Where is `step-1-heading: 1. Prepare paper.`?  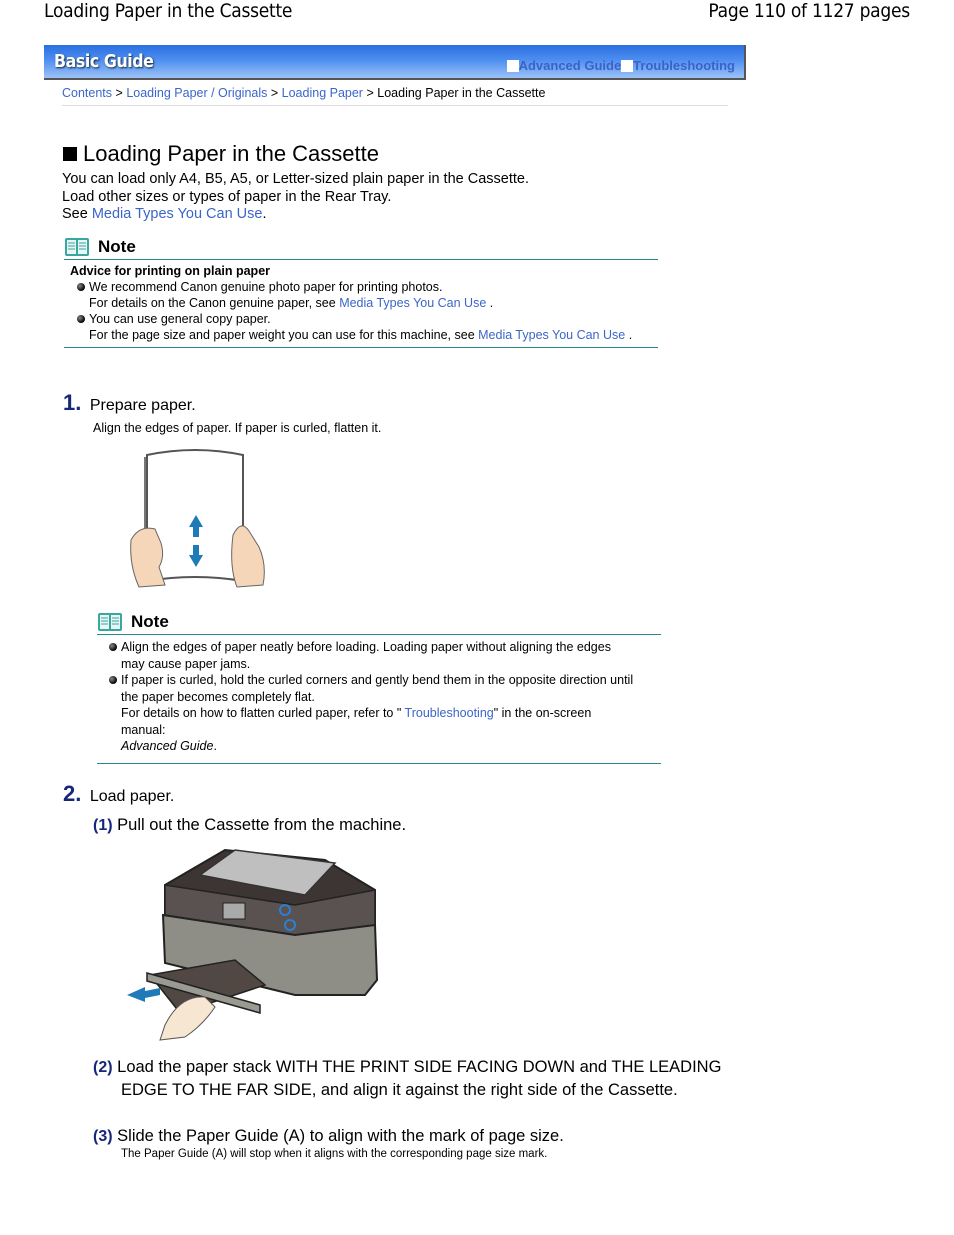
step-1-heading: 1. Prepare paper. is located at coordinates (129, 403).